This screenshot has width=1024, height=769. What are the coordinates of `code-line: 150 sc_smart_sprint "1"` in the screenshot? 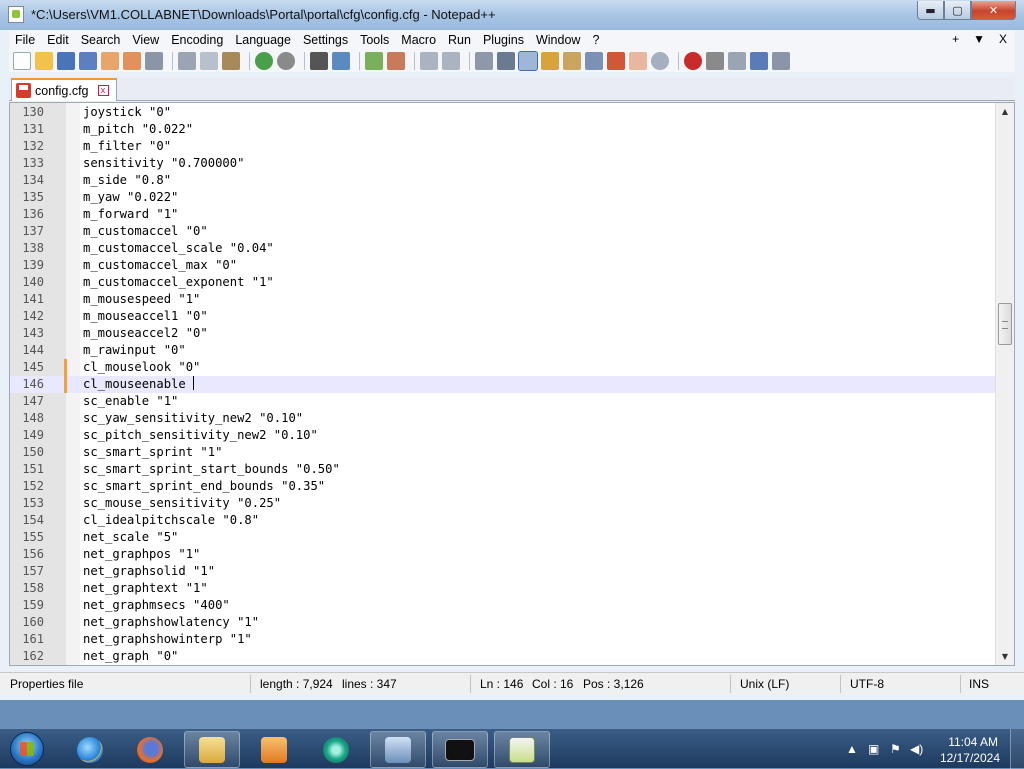 It's located at (502, 452).